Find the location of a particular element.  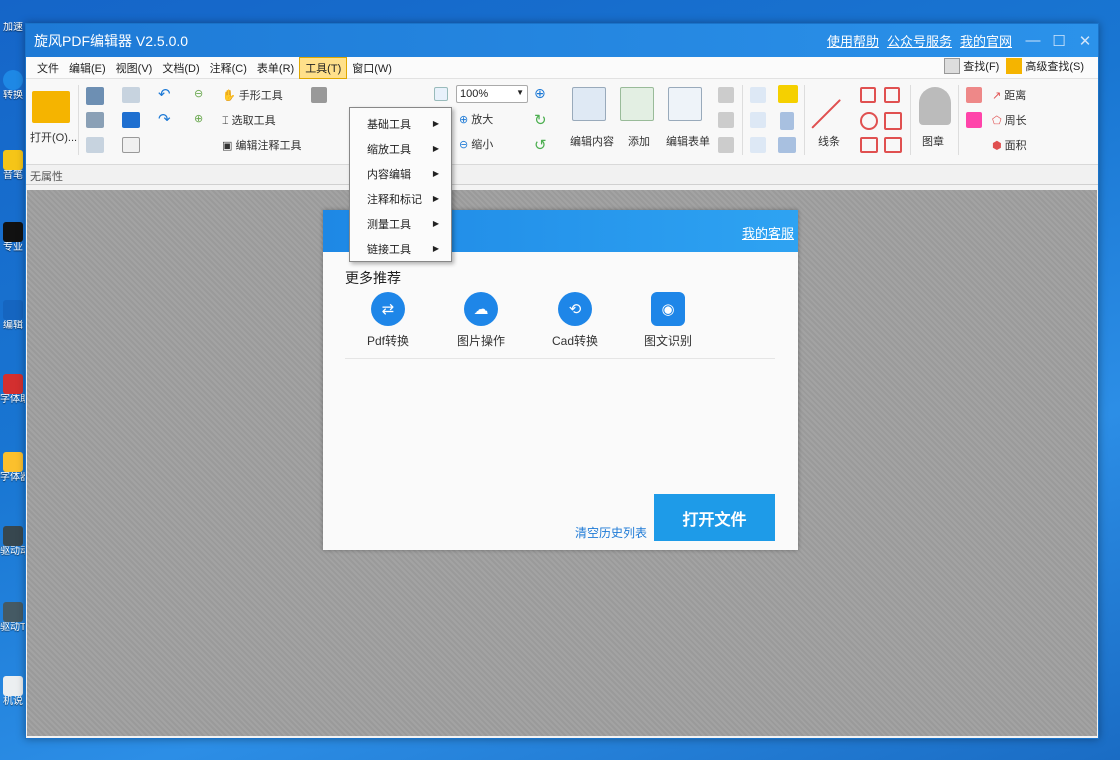

help-link: 使用帮助 is located at coordinates (853, 40).